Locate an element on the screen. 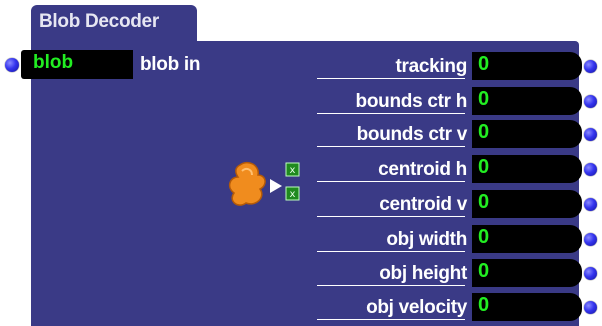  output-port-dot-obj-height is located at coordinates (590, 273).